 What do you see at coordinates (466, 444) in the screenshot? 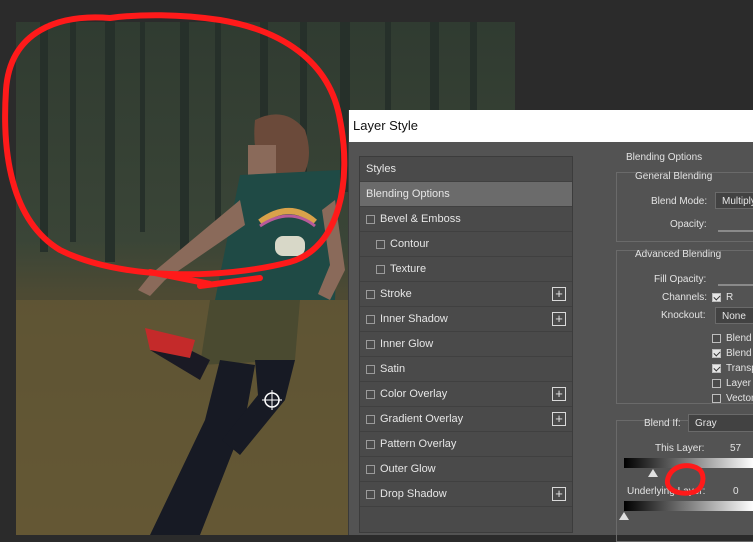
I see `style-item-pattern-overlay: Pattern Overlay` at bounding box center [466, 444].